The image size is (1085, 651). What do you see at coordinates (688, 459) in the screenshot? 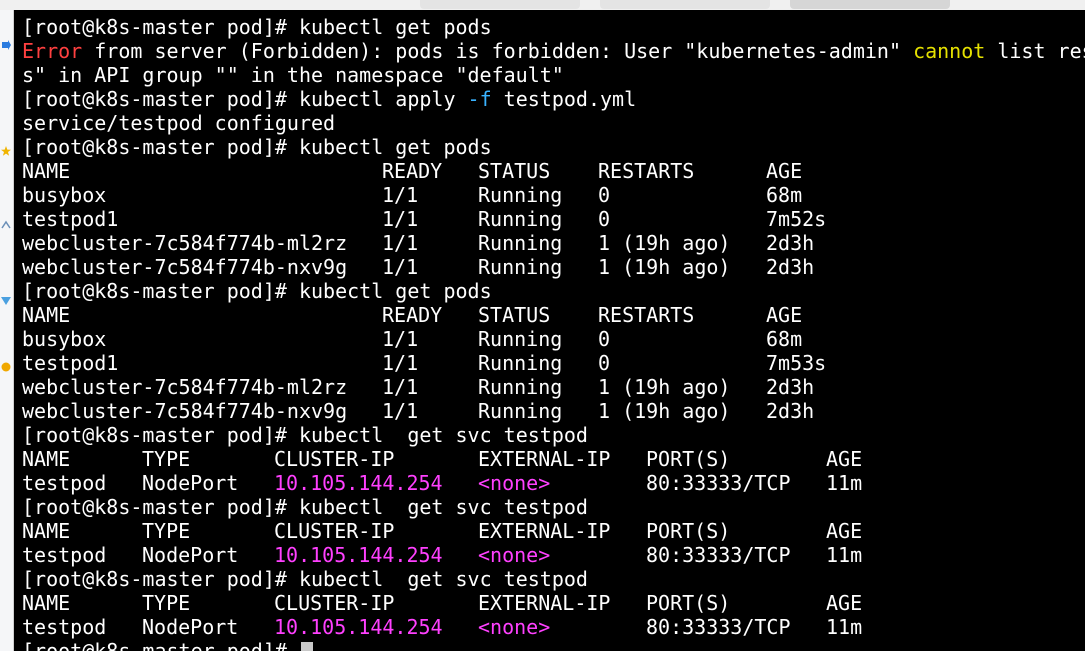
I see `table-cell: PORT(S)` at bounding box center [688, 459].